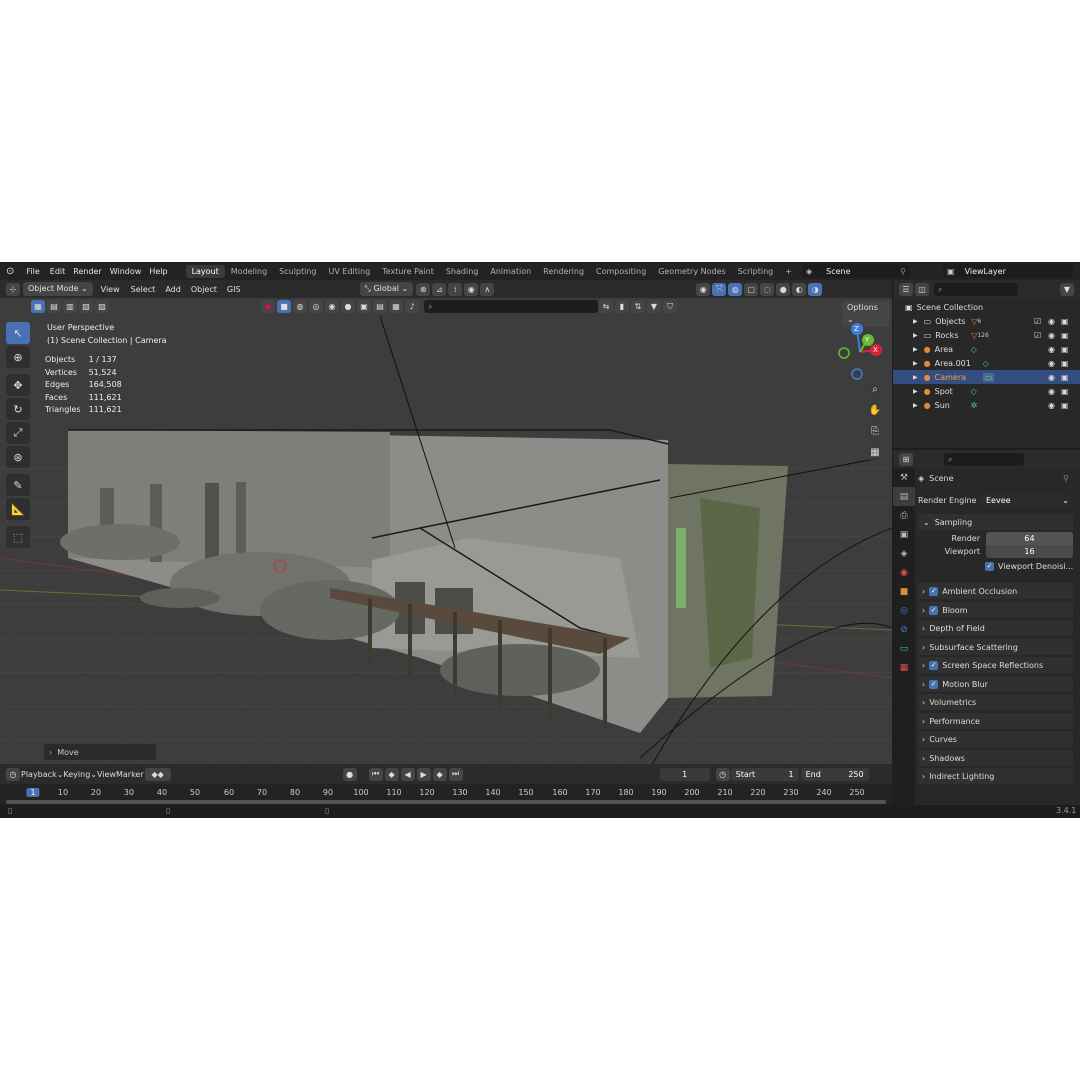  What do you see at coordinates (904, 534) in the screenshot?
I see `view-layer-tab-icon: ▣` at bounding box center [904, 534].